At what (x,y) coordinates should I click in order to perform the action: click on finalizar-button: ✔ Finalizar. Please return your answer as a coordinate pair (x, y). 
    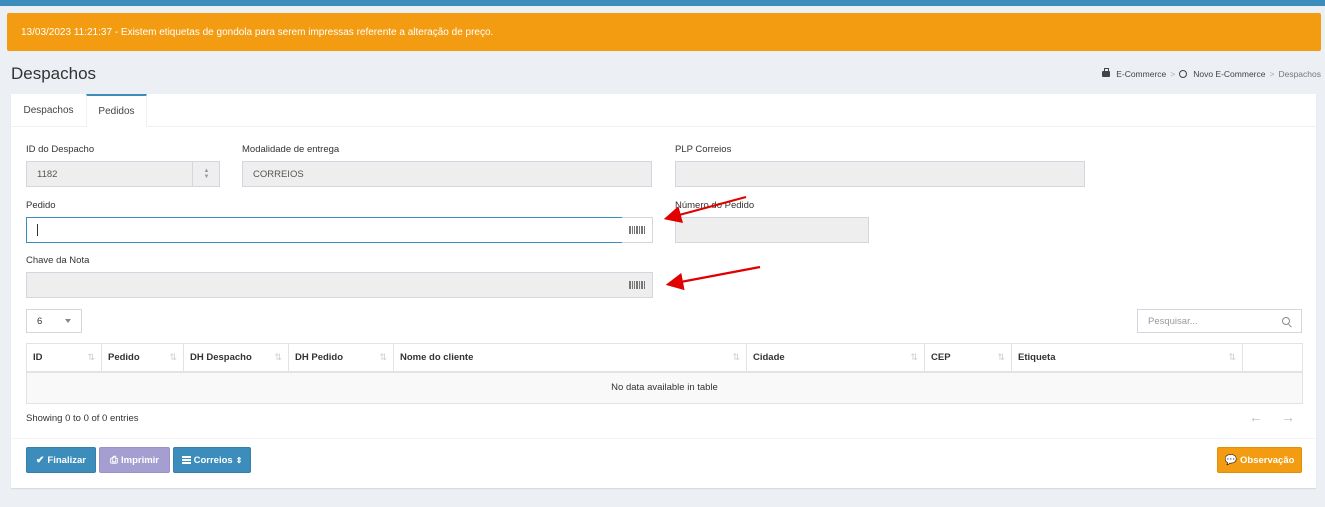
    Looking at the image, I should click on (61, 460).